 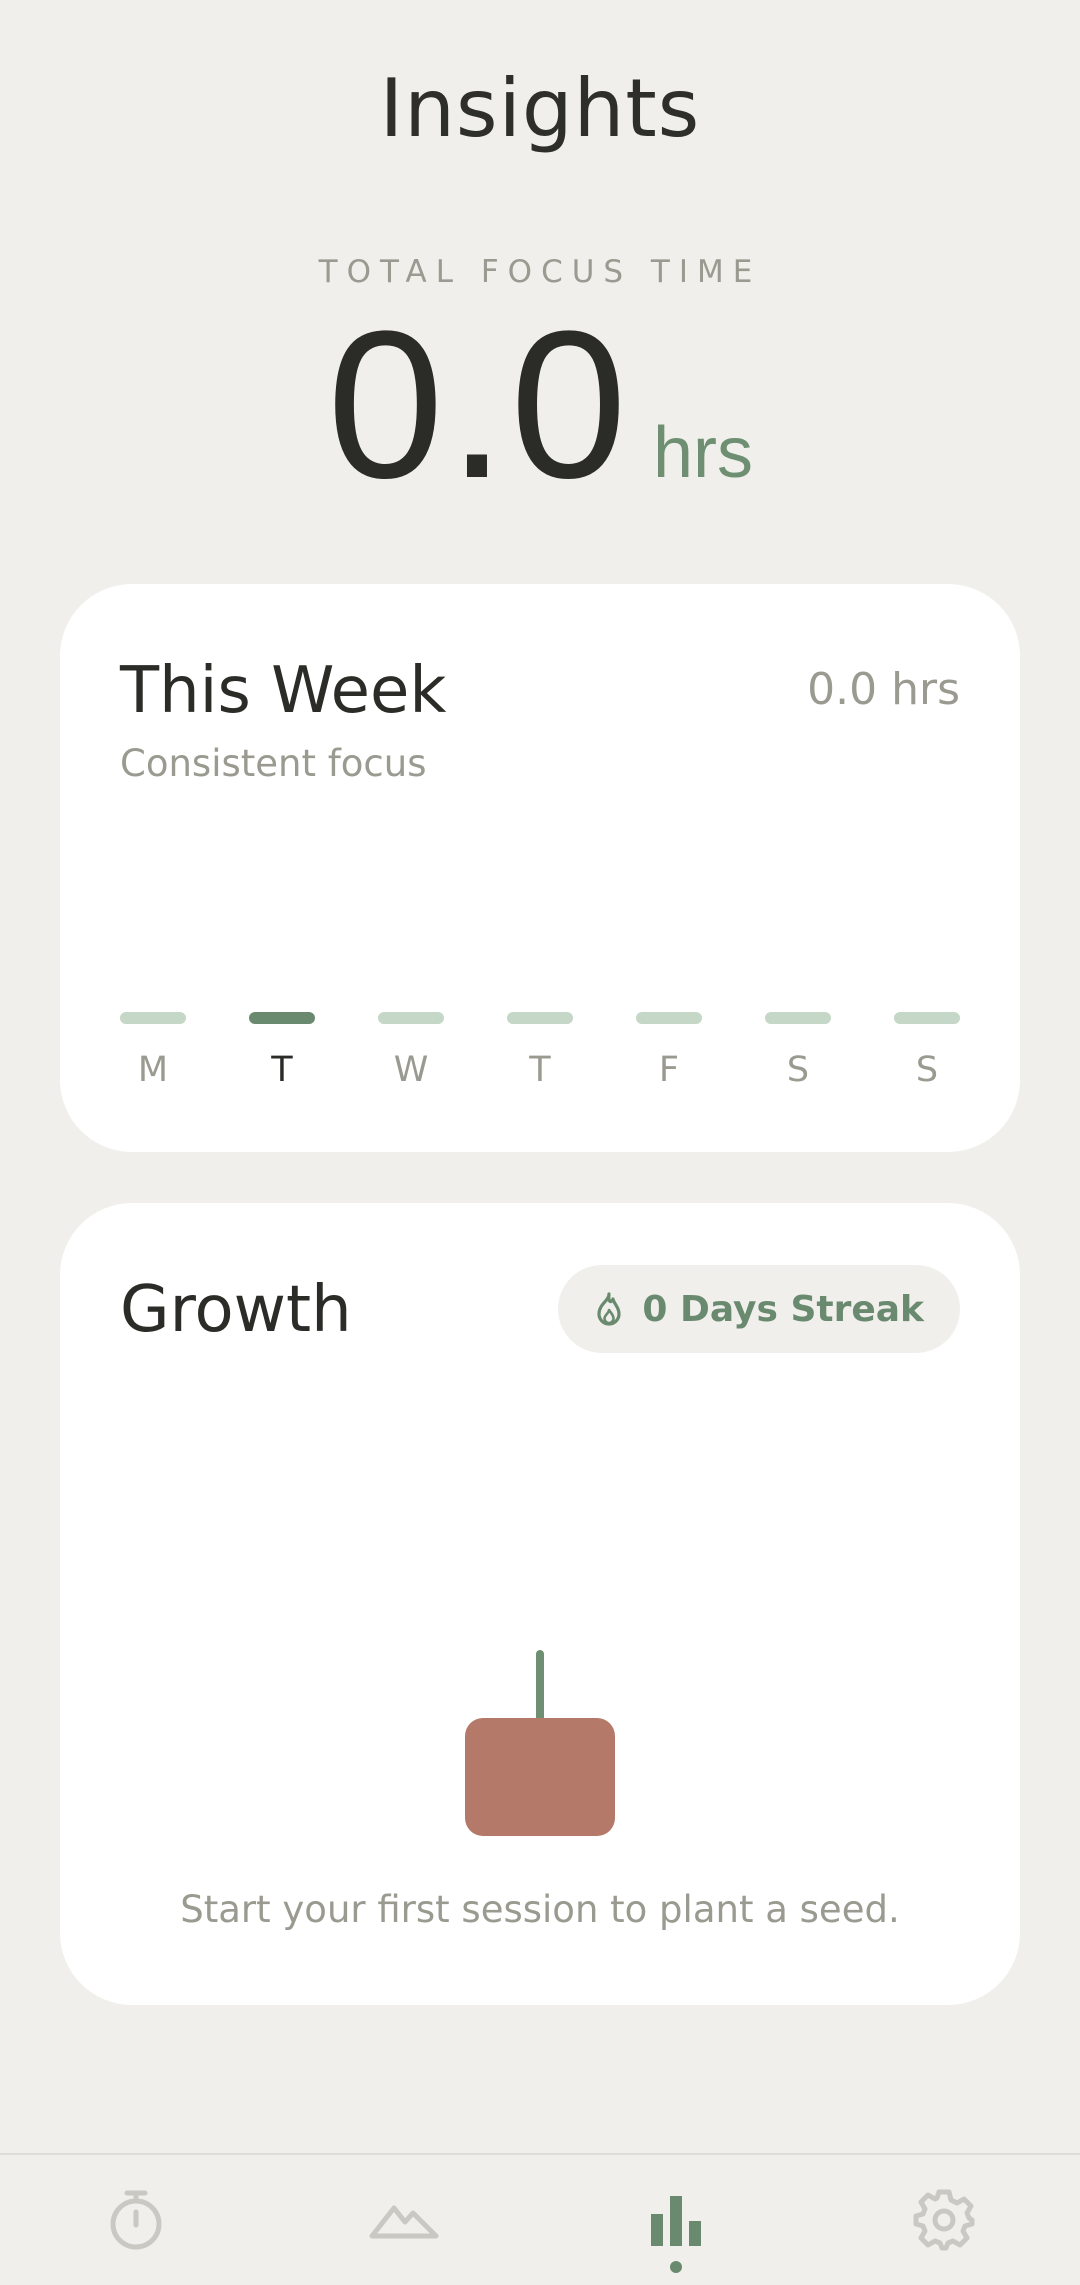 What do you see at coordinates (282, 1018) in the screenshot?
I see `day-bar-active` at bounding box center [282, 1018].